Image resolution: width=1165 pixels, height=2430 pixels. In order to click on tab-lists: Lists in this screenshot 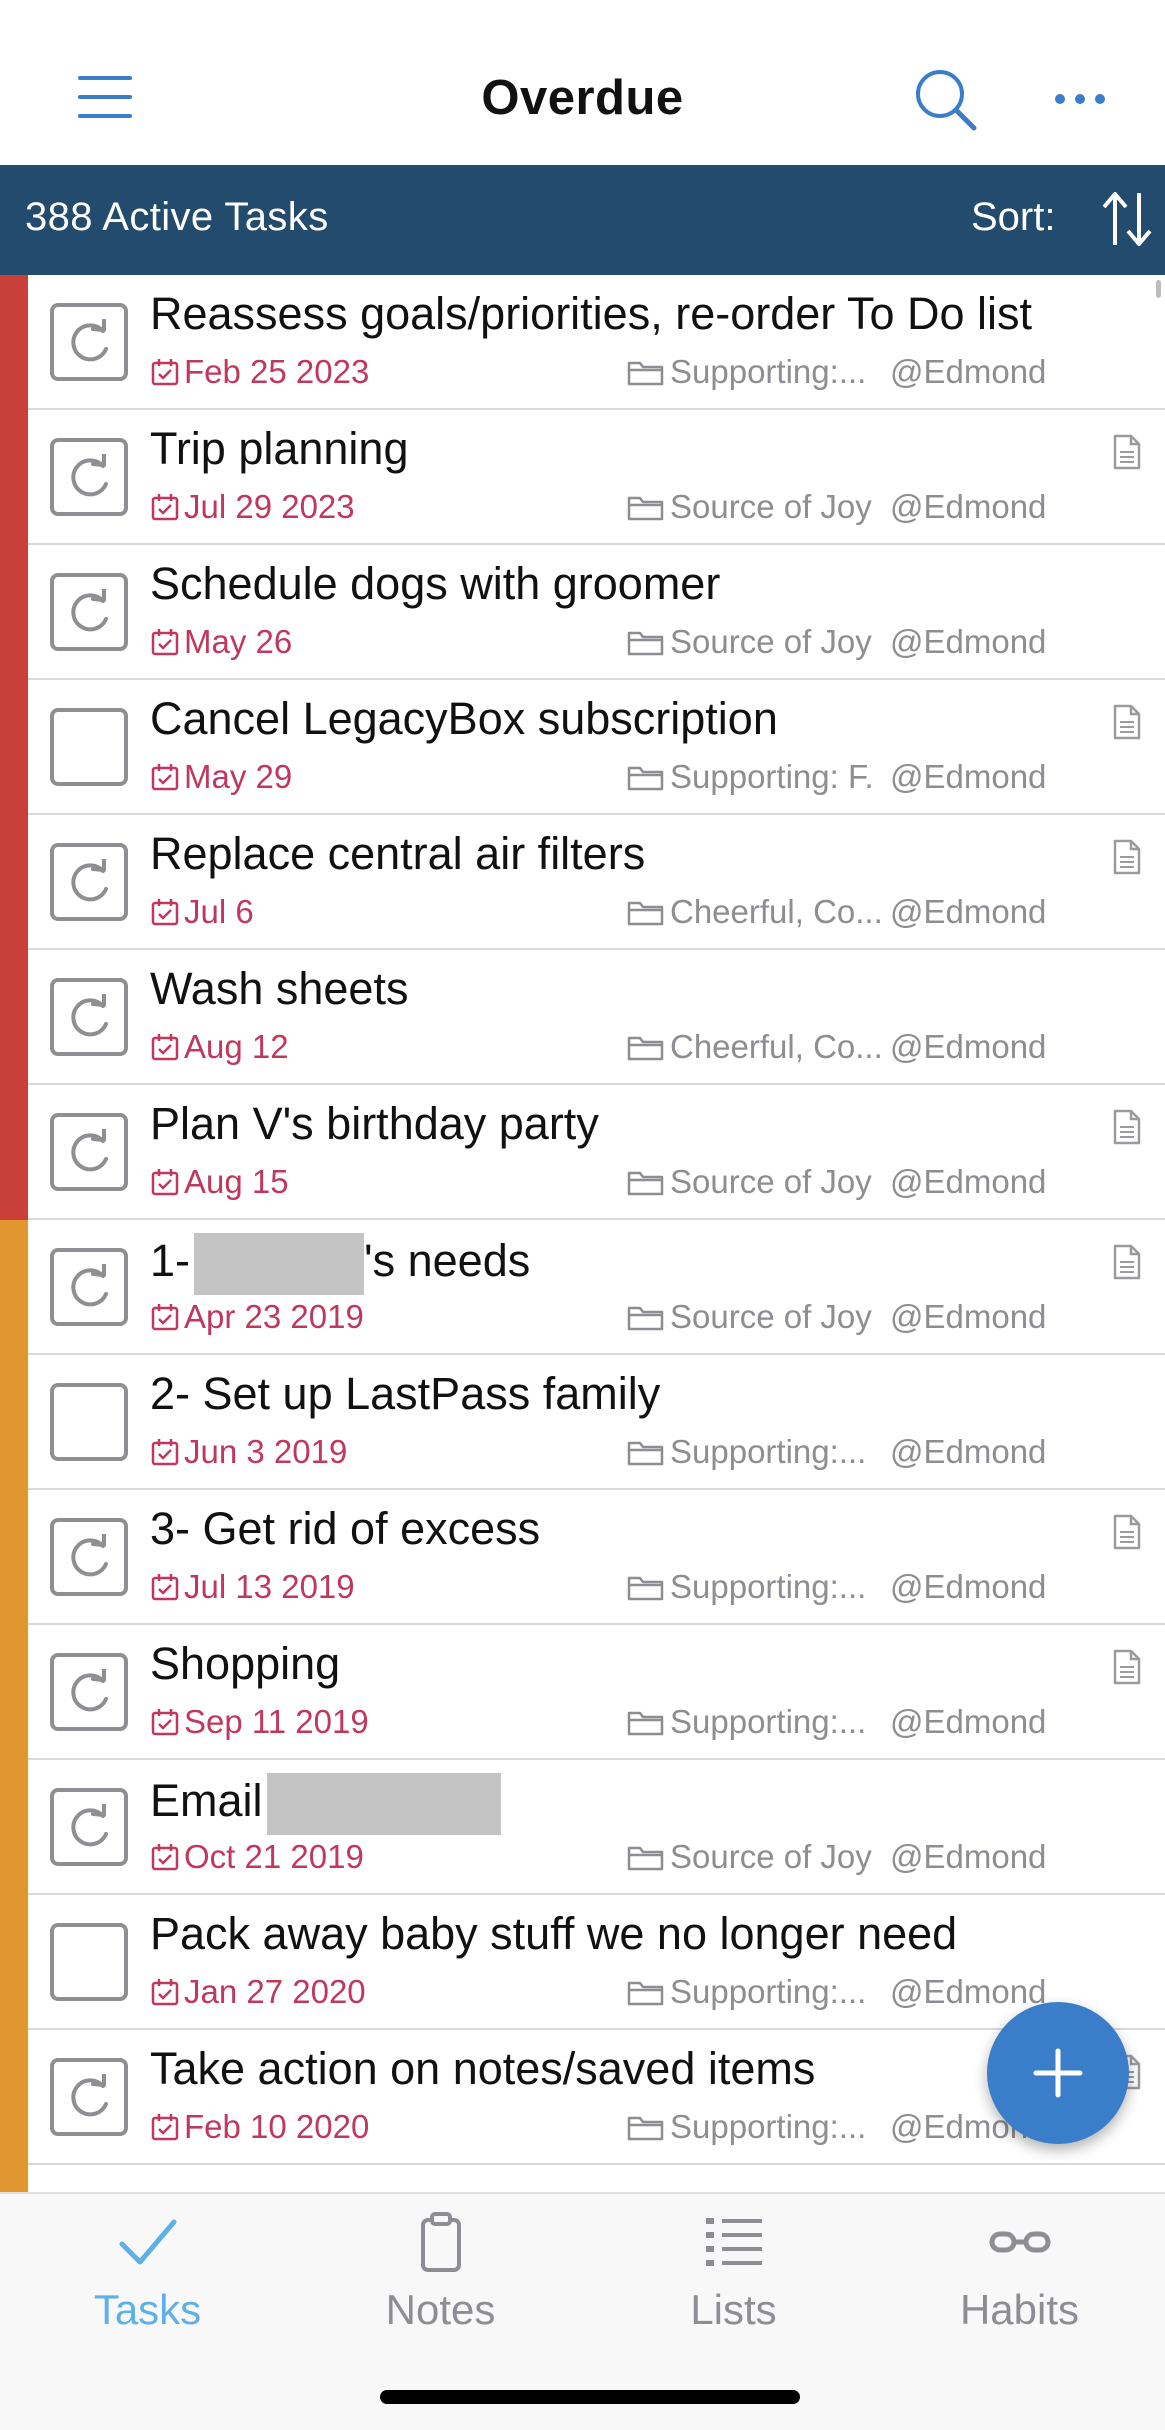, I will do `click(733, 2280)`.